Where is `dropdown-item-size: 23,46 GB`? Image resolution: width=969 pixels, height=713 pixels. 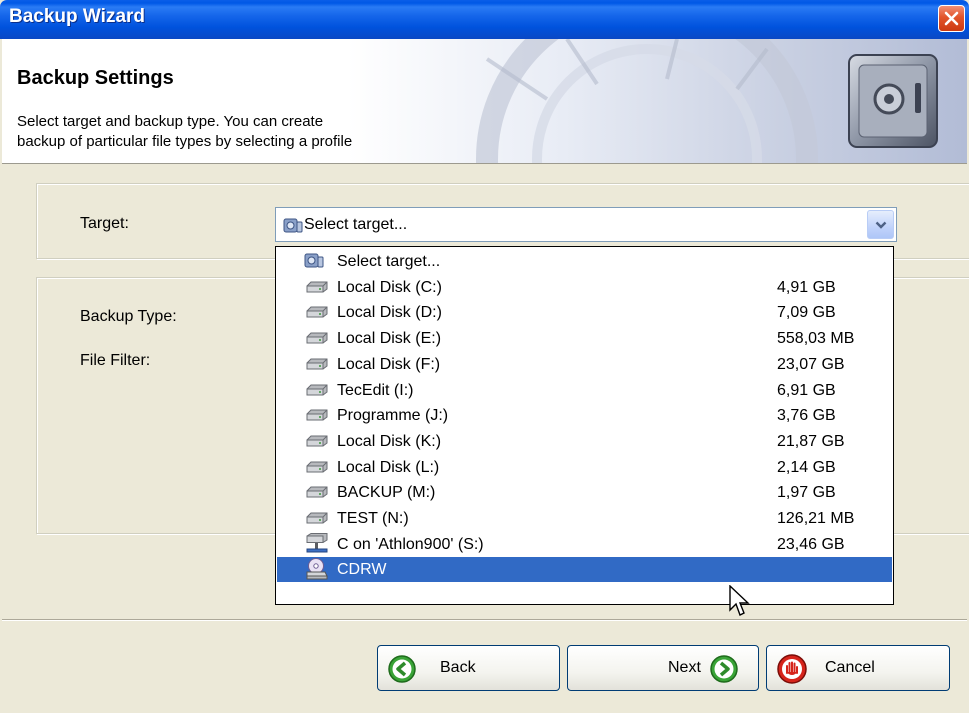
dropdown-item-size: 23,46 GB is located at coordinates (811, 544).